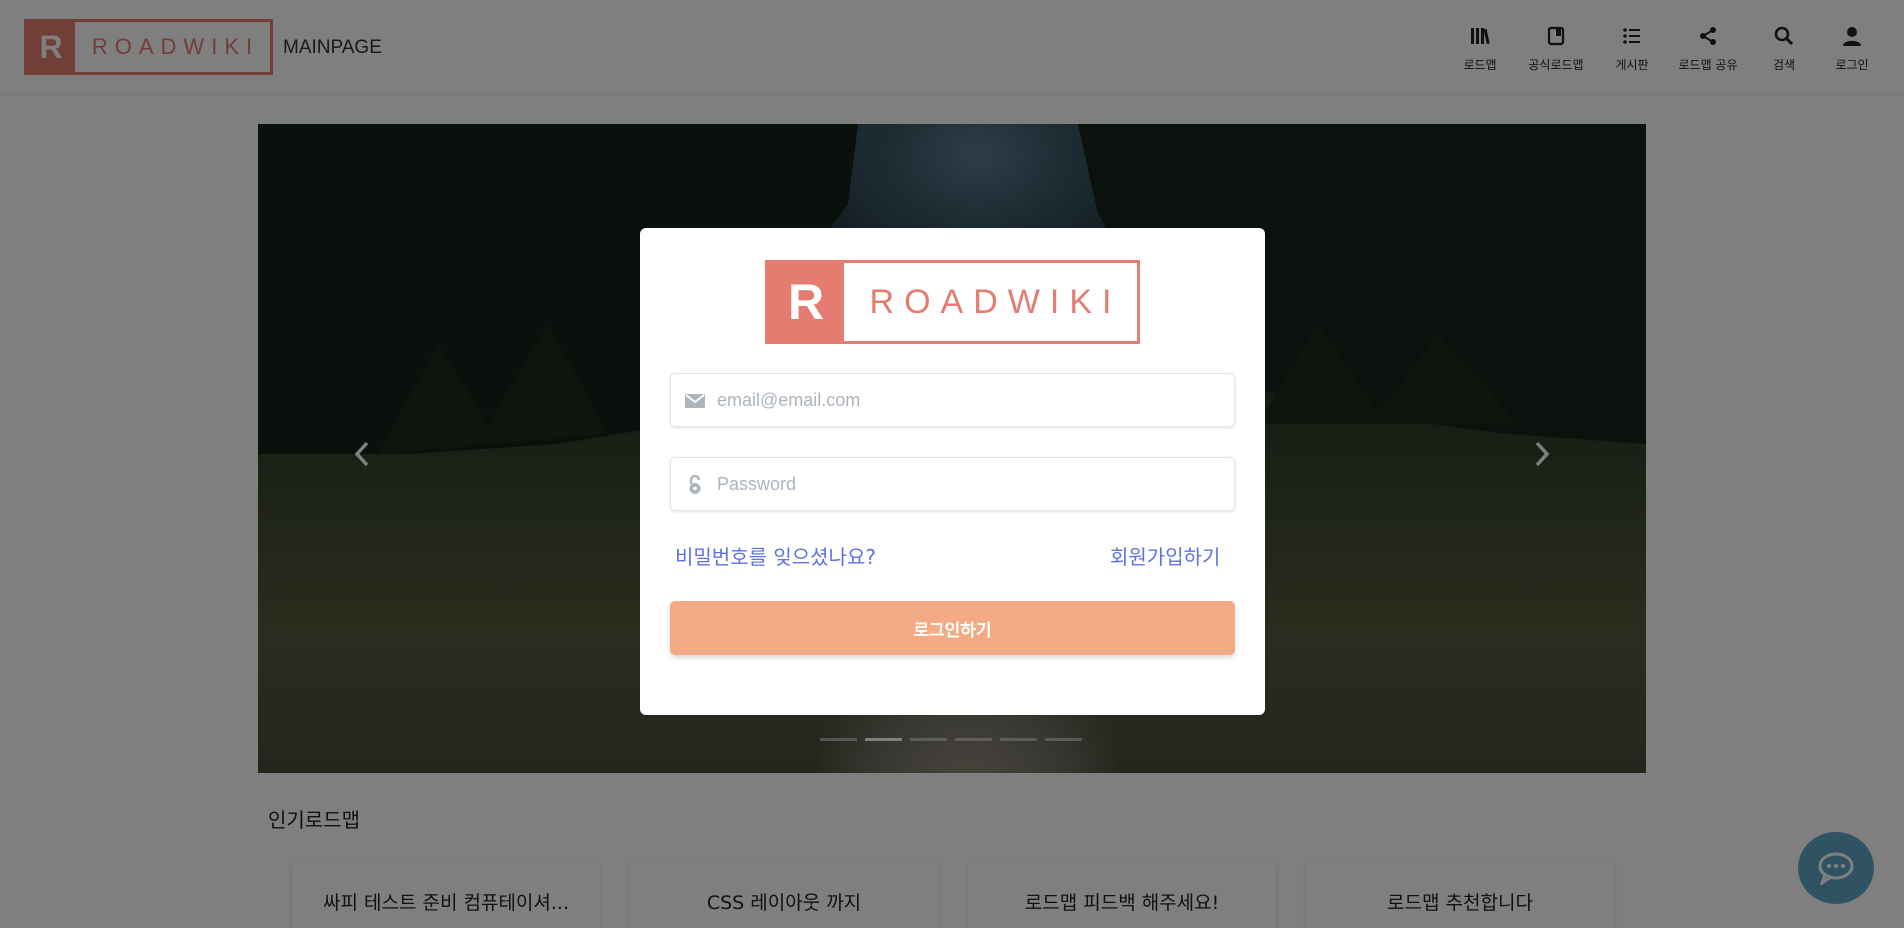 The image size is (1904, 928). I want to click on signup-link: 회원가입하기, so click(1165, 555).